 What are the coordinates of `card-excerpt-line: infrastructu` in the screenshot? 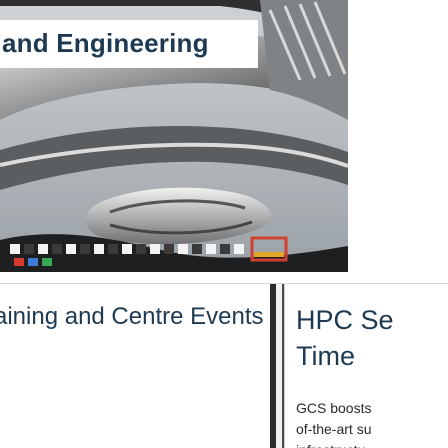 It's located at (372, 444).